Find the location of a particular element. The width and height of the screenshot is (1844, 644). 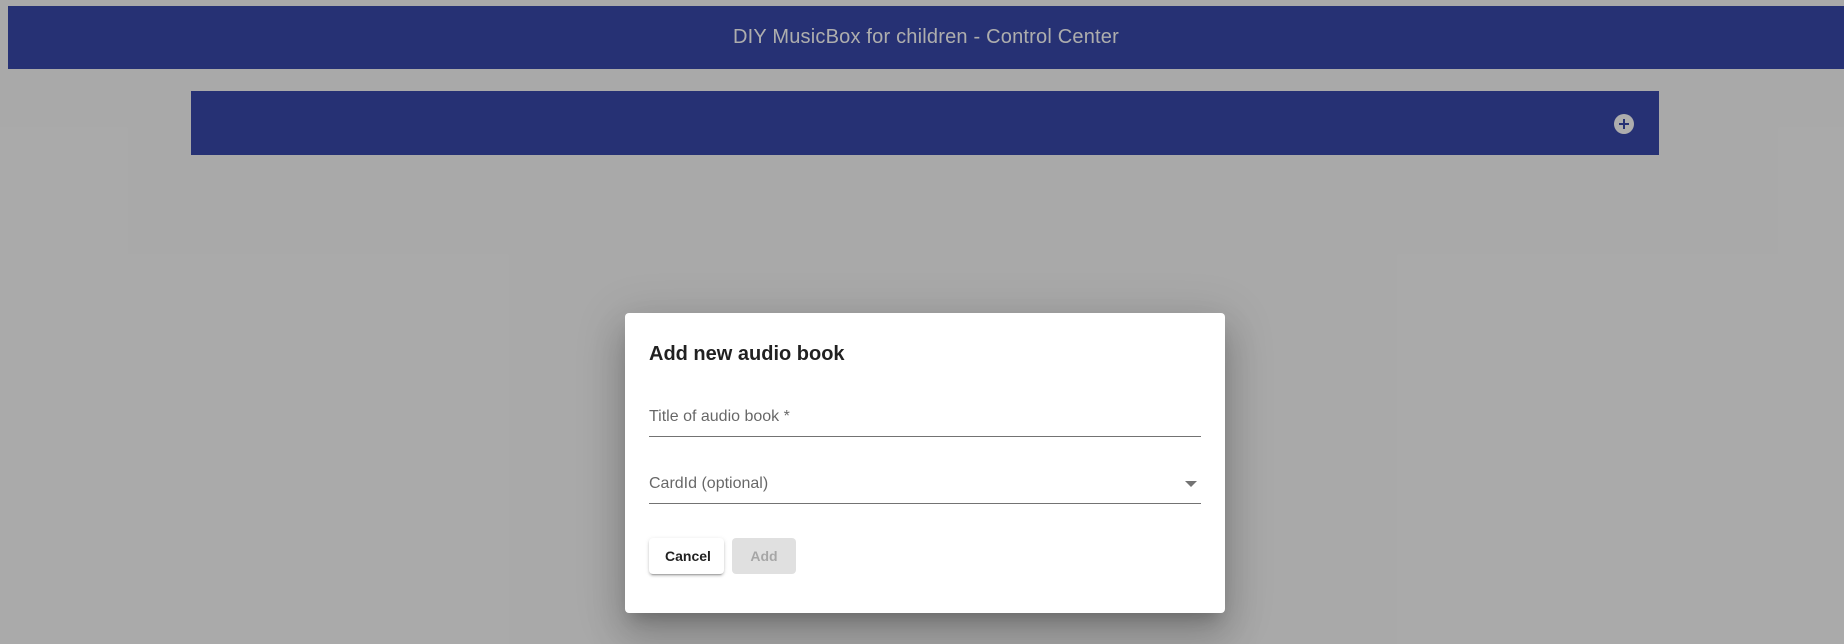

add-button: Add is located at coordinates (764, 556).